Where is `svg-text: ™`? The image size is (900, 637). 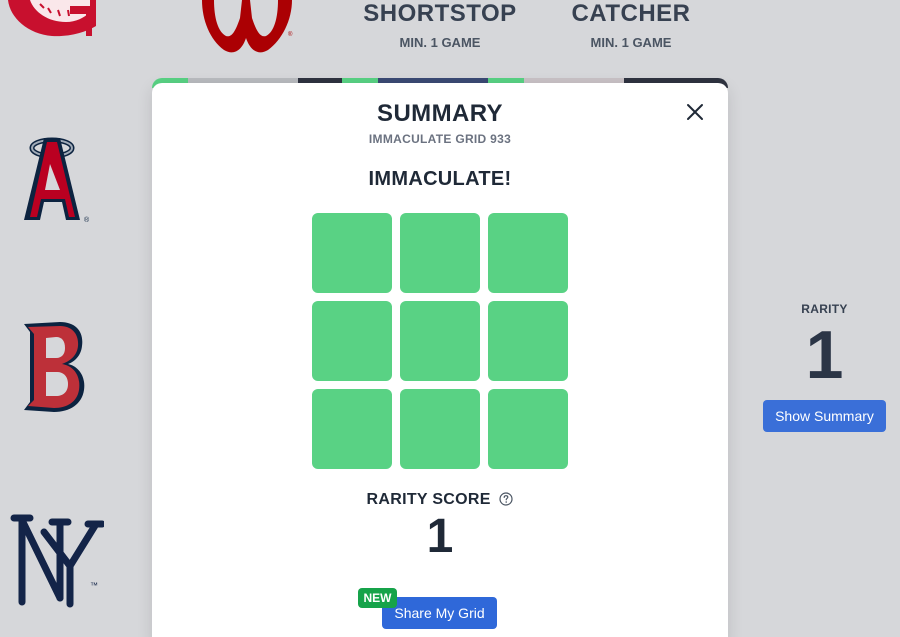 svg-text: ™ is located at coordinates (94, 585).